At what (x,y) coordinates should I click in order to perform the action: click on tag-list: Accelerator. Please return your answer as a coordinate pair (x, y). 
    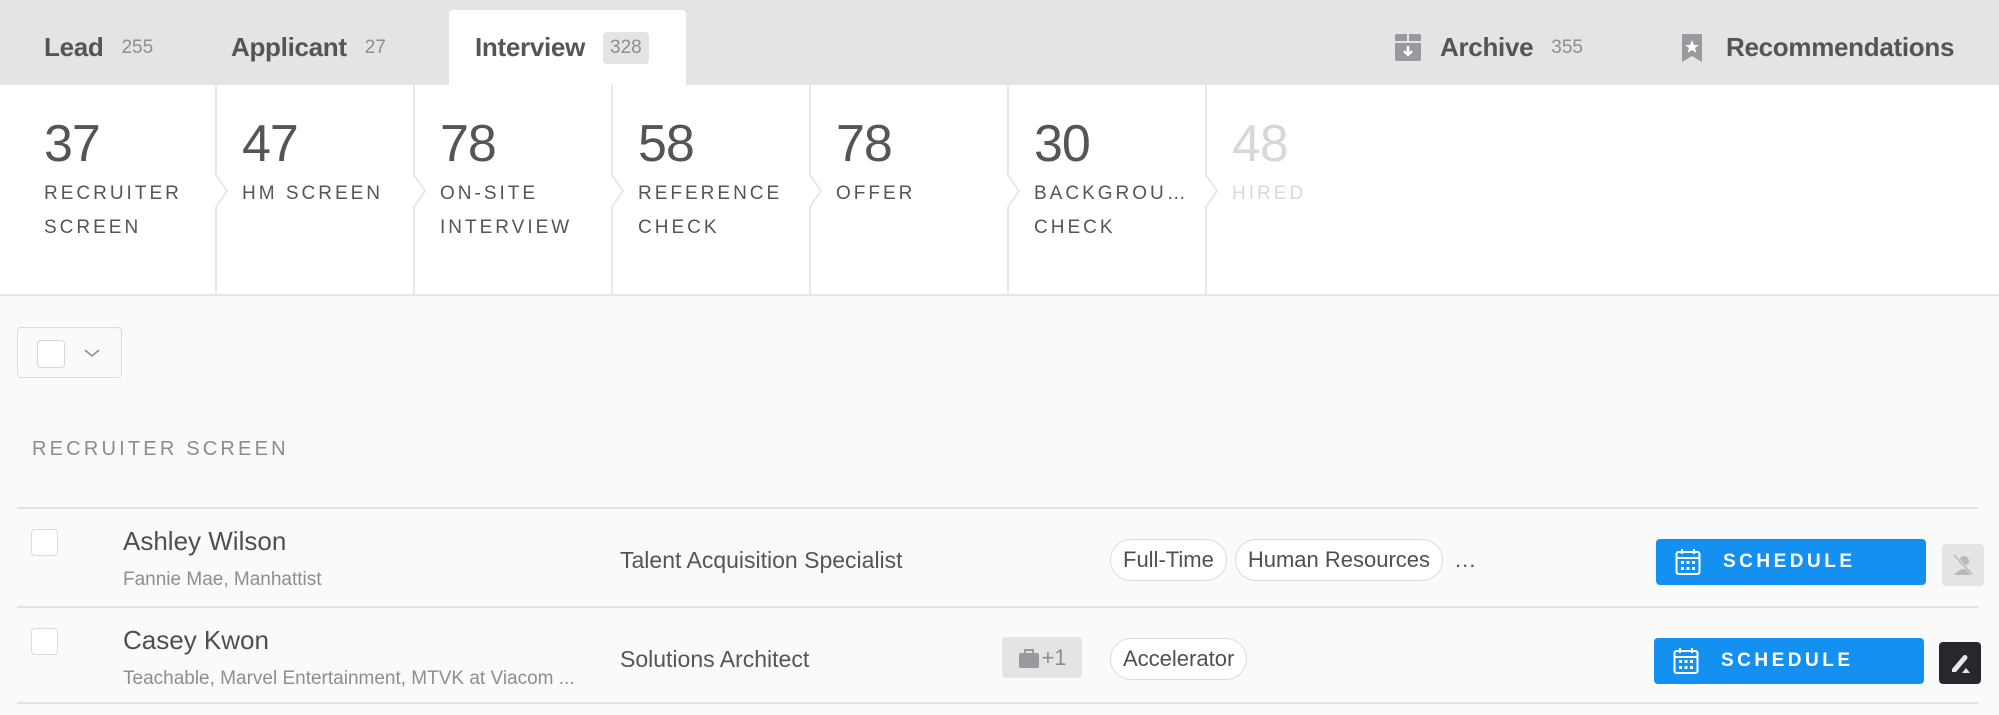
    Looking at the image, I should click on (1179, 659).